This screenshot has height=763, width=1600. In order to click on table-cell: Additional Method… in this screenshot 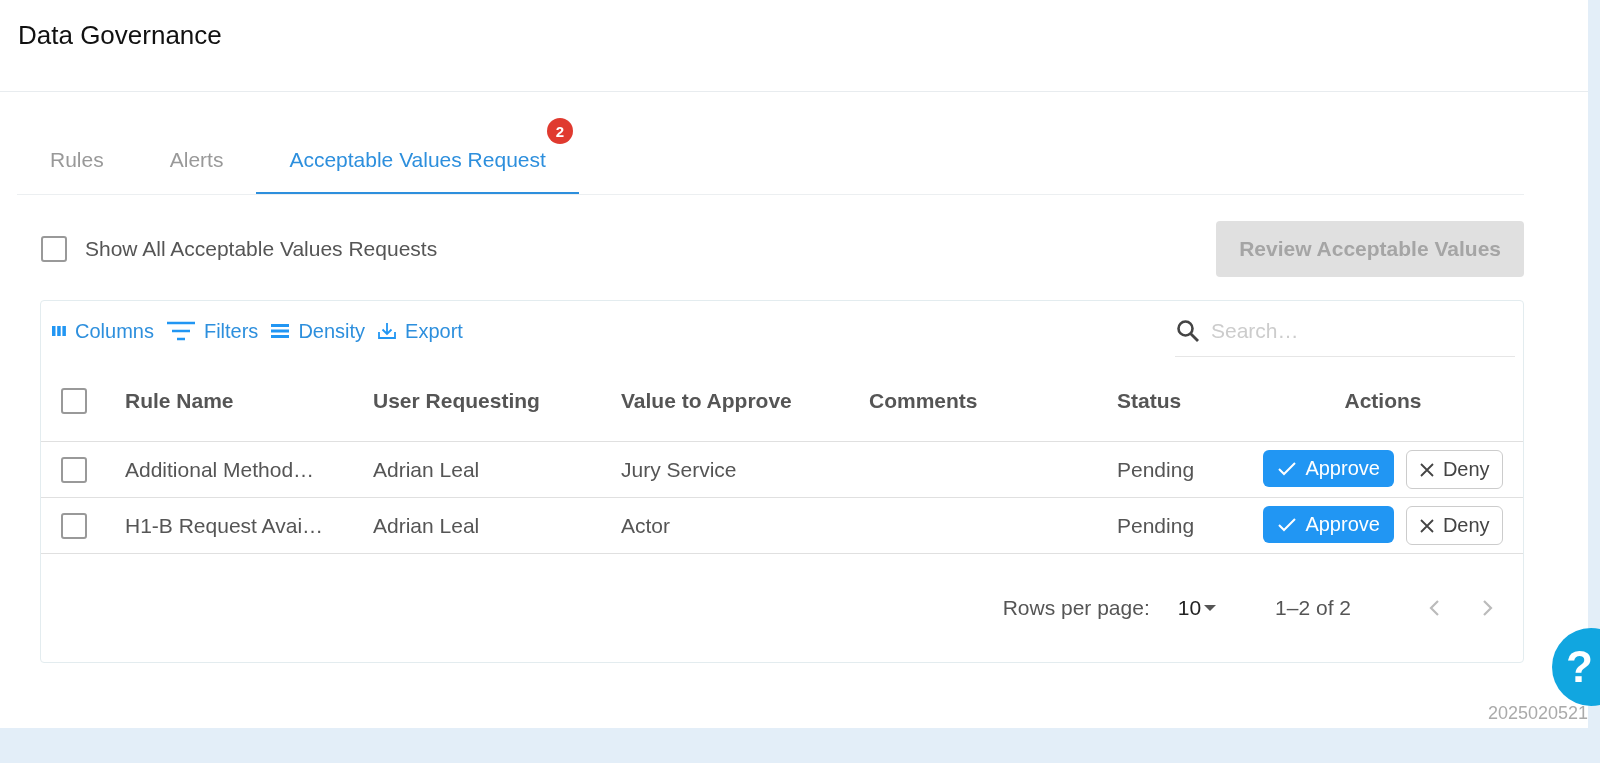, I will do `click(220, 469)`.